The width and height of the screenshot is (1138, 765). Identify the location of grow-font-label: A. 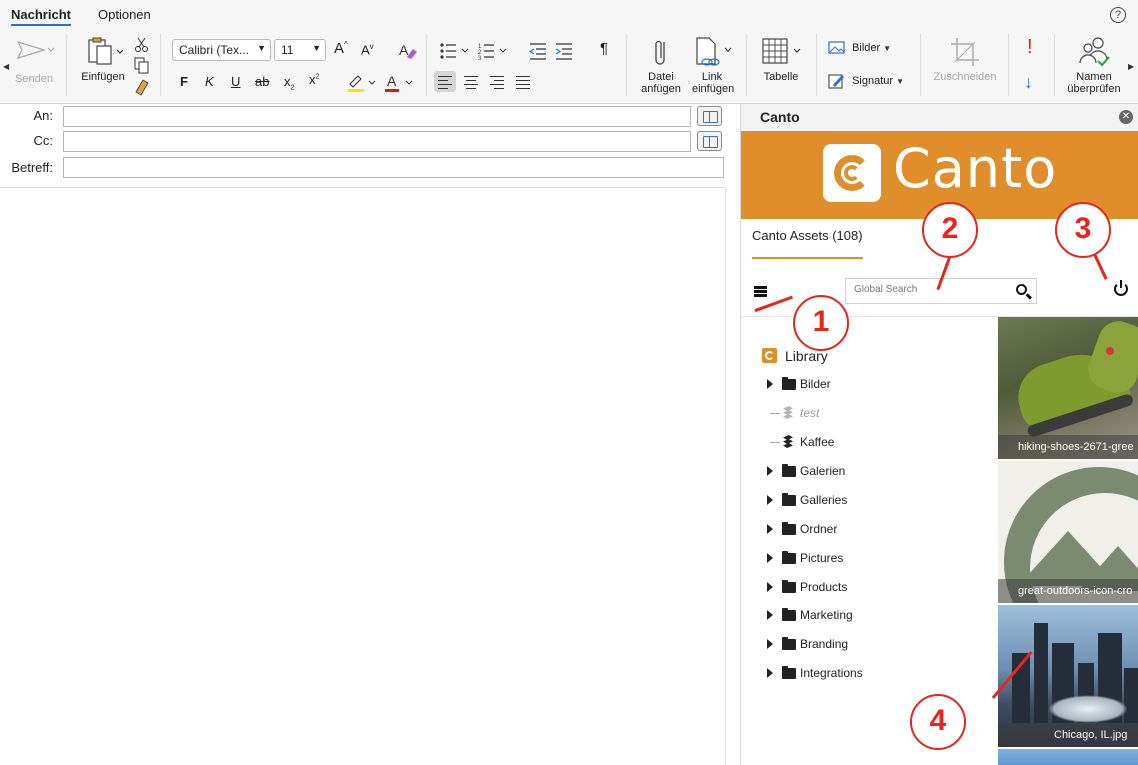
(339, 48).